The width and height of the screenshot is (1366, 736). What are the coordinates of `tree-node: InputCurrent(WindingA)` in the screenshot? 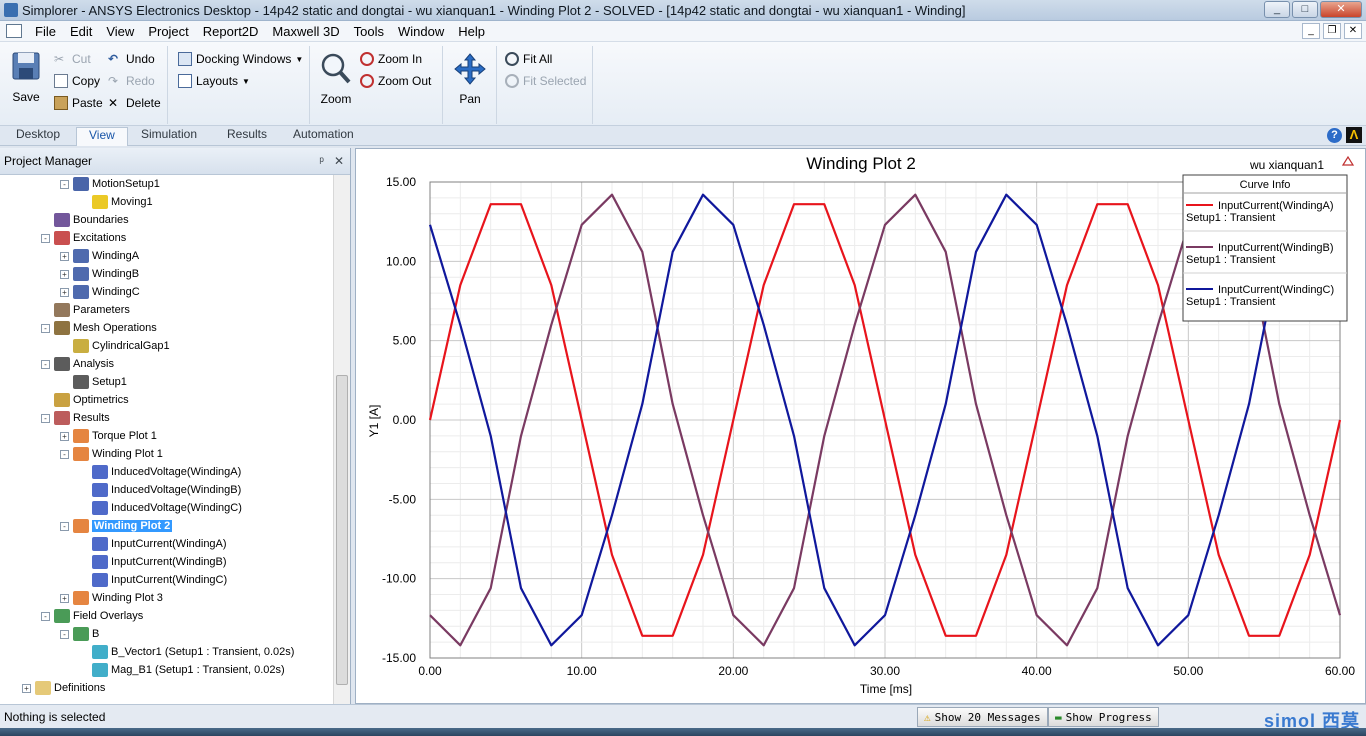 It's located at (153, 544).